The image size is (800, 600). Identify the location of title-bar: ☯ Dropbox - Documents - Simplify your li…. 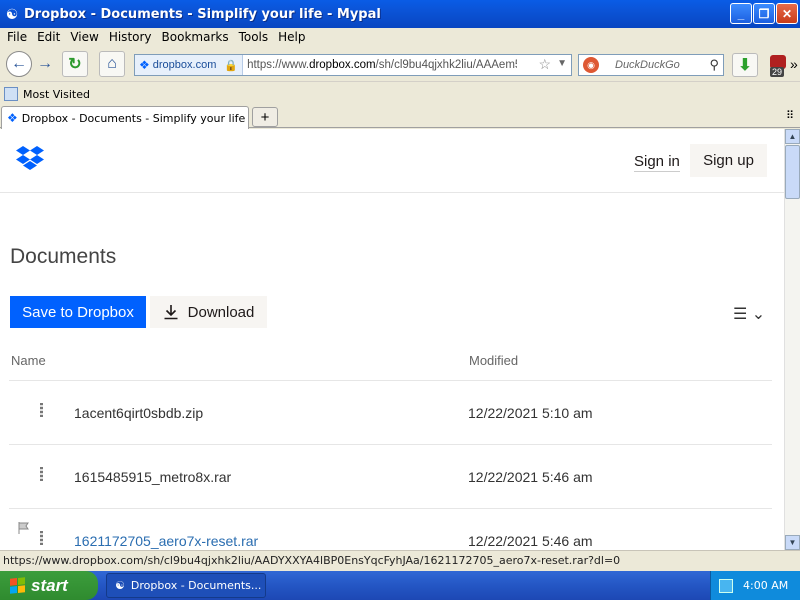
(400, 14).